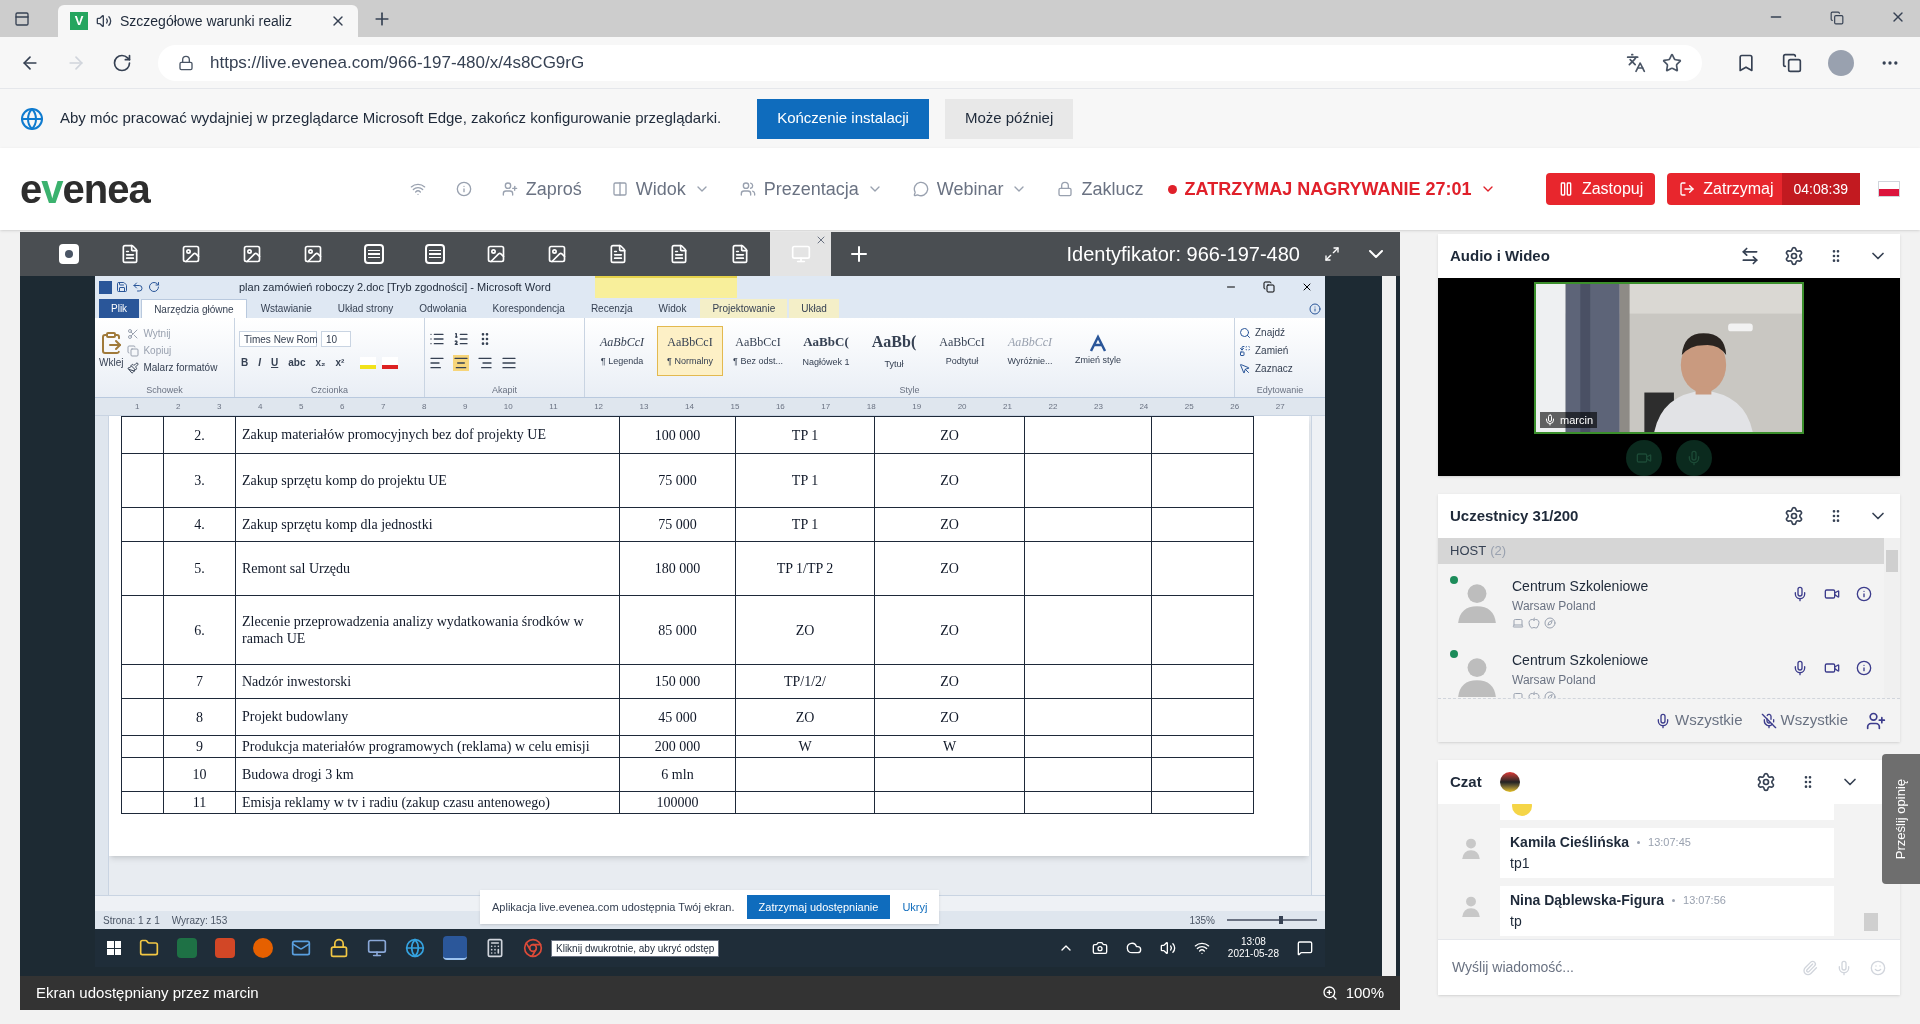 The image size is (1920, 1024). Describe the element at coordinates (1792, 62) in the screenshot. I see `collections-icon` at that location.